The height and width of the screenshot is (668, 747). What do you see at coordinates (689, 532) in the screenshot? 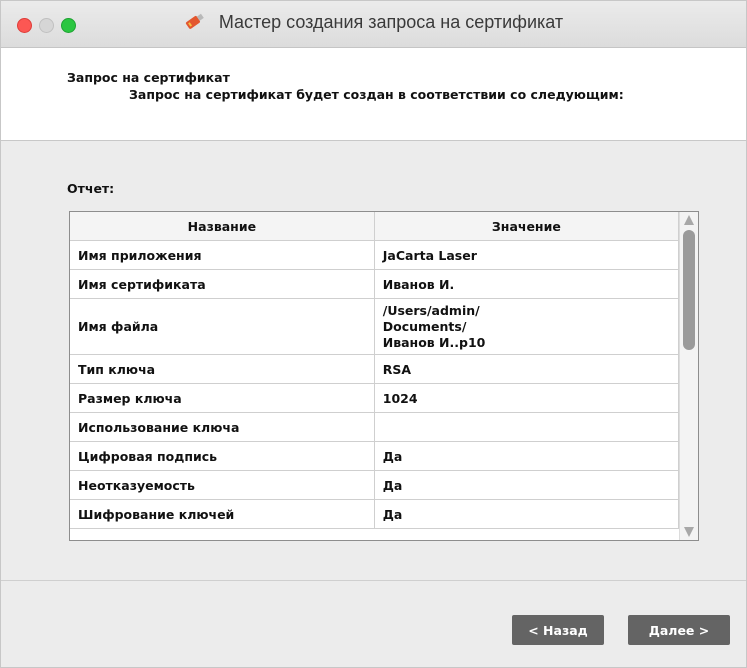
I see `scroll-down-icon` at bounding box center [689, 532].